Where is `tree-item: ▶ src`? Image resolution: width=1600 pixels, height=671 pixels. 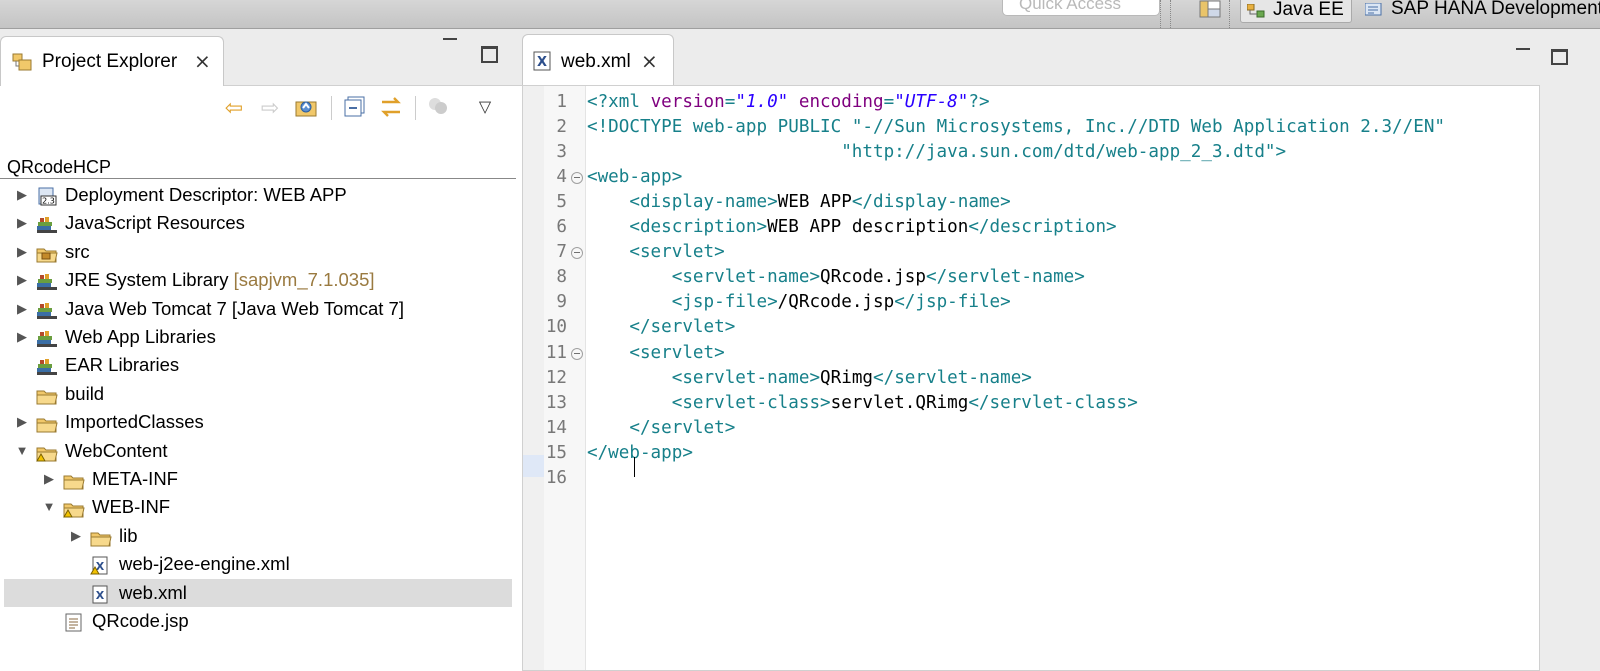 tree-item: ▶ src is located at coordinates (258, 252).